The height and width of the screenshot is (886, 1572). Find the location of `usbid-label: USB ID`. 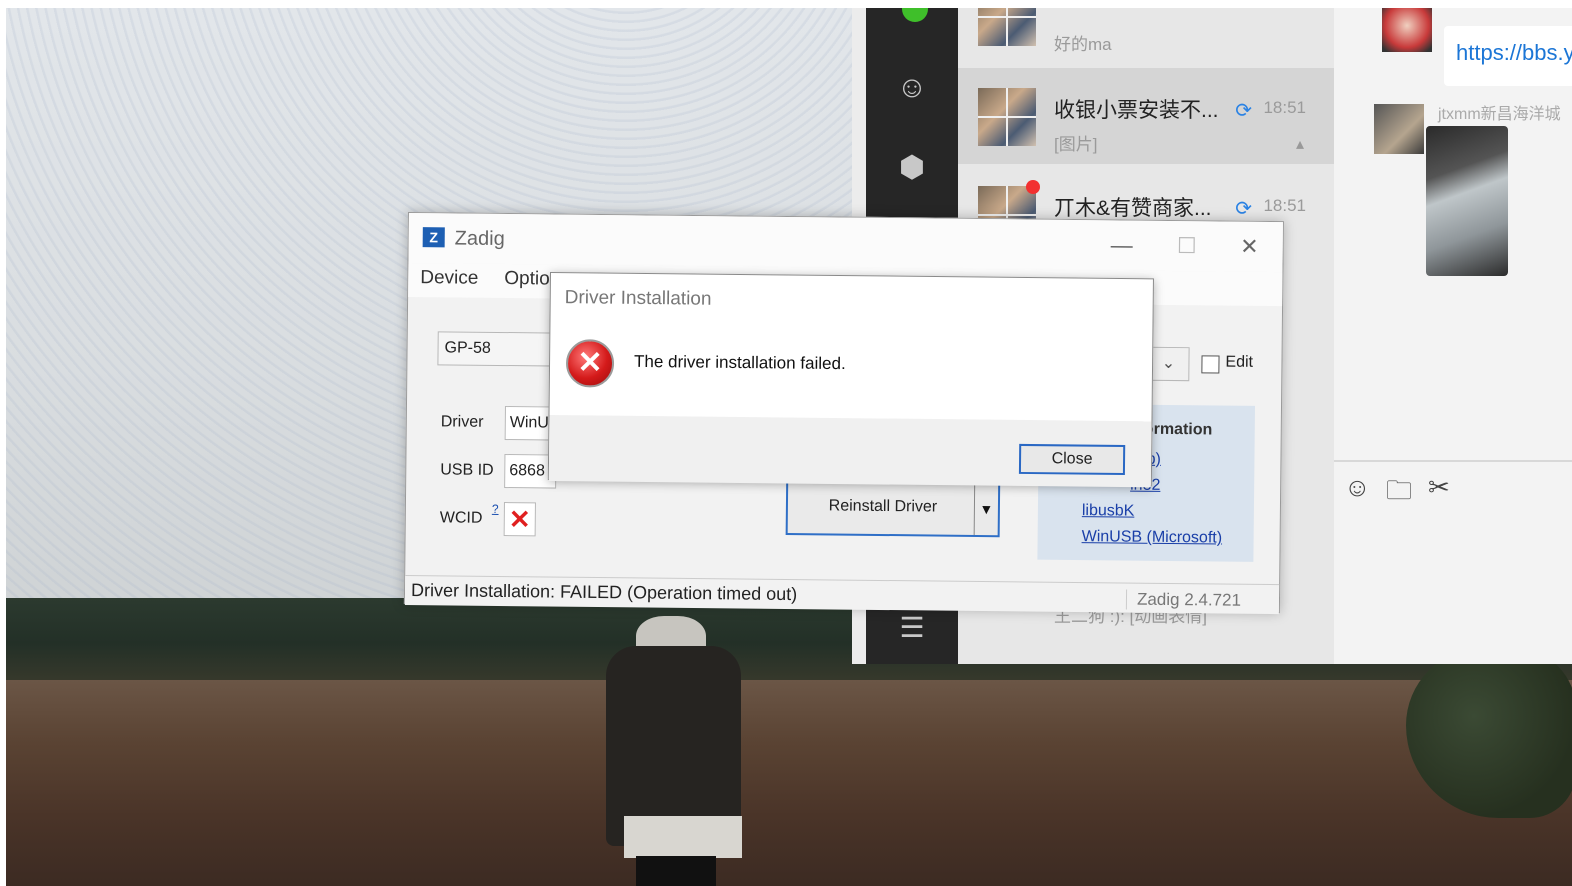

usbid-label: USB ID is located at coordinates (467, 470).